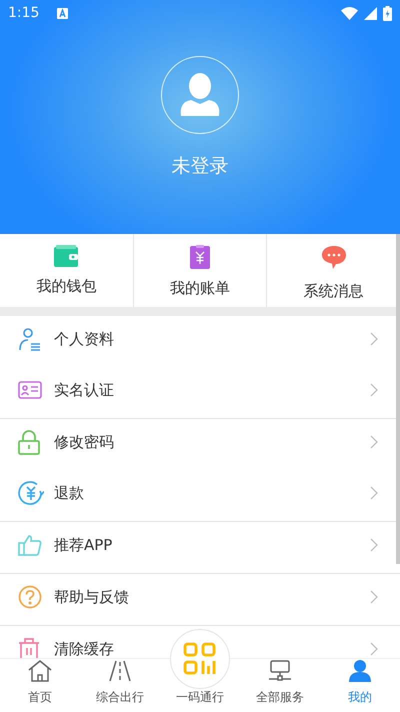  What do you see at coordinates (84, 649) in the screenshot?
I see `menu-label: 清除缓存` at bounding box center [84, 649].